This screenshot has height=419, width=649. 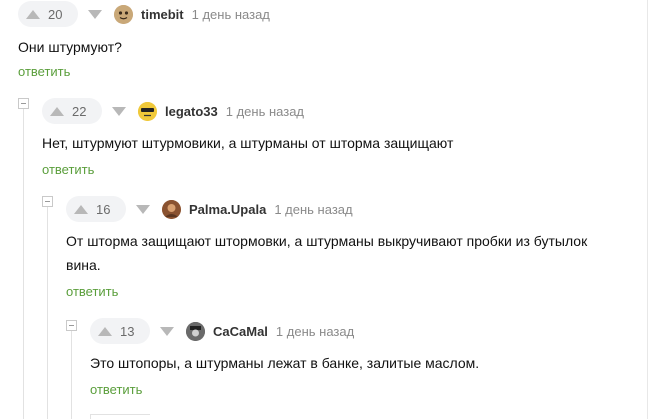 What do you see at coordinates (162, 14) in the screenshot?
I see `username: timebit` at bounding box center [162, 14].